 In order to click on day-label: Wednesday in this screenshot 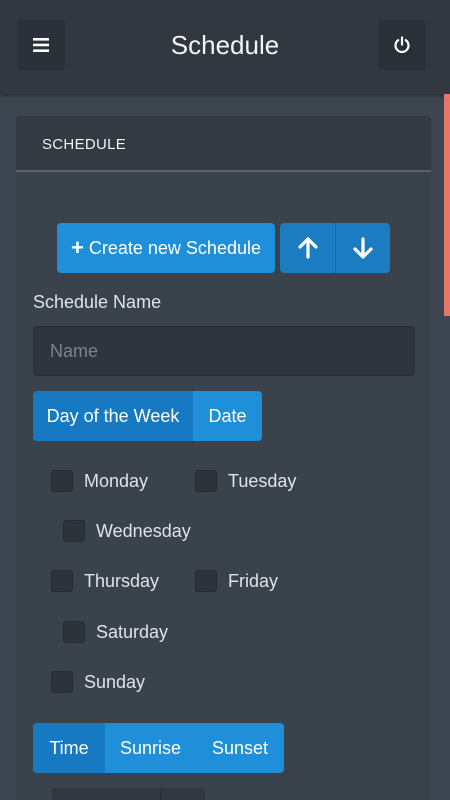, I will do `click(143, 530)`.